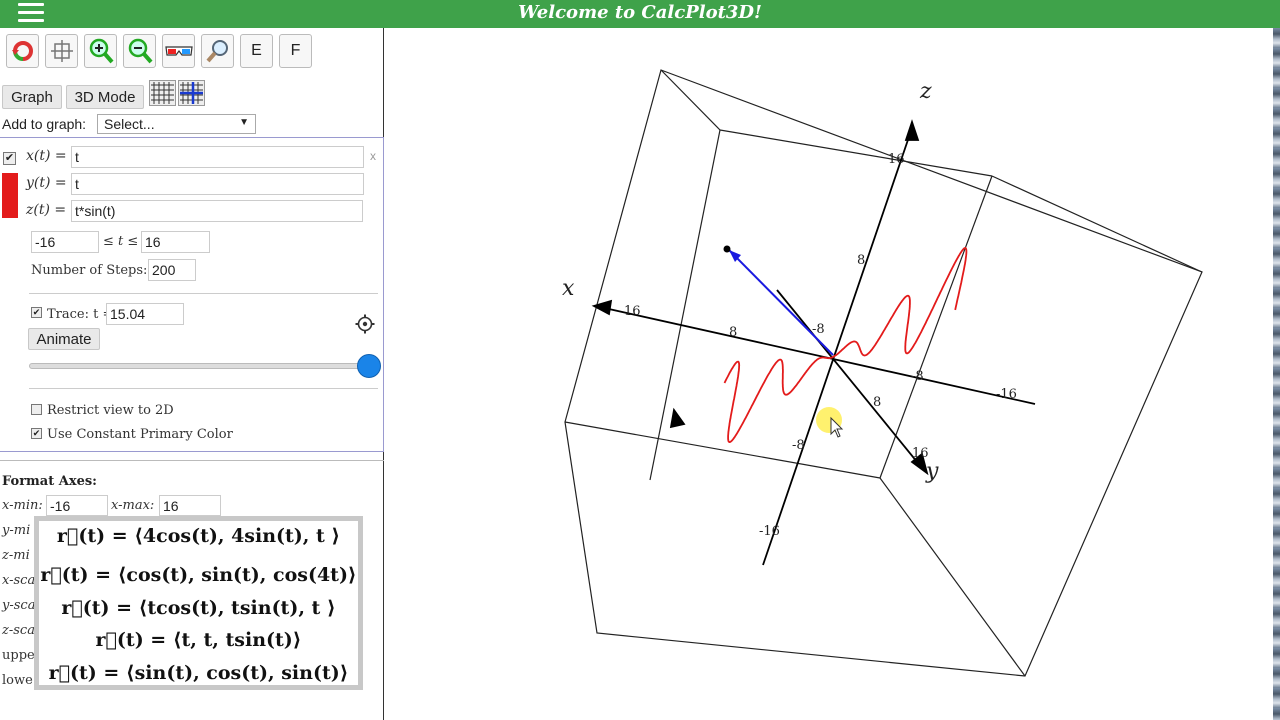  I want to click on gear-icon, so click(365, 324).